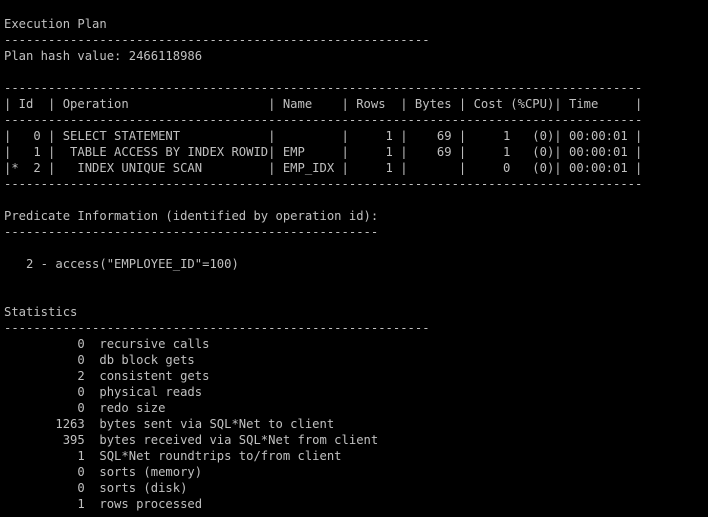 Image resolution: width=708 pixels, height=517 pixels. Describe the element at coordinates (85, 408) in the screenshot. I see `statistics-row: 0 redo size` at that location.